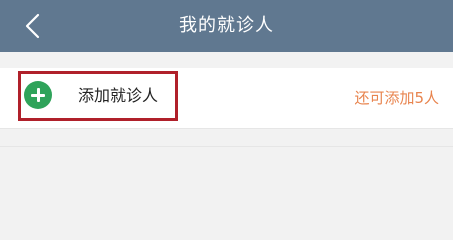 The width and height of the screenshot is (453, 240). Describe the element at coordinates (396, 98) in the screenshot. I see `remaining-quota-text: 还可添加5人` at that location.